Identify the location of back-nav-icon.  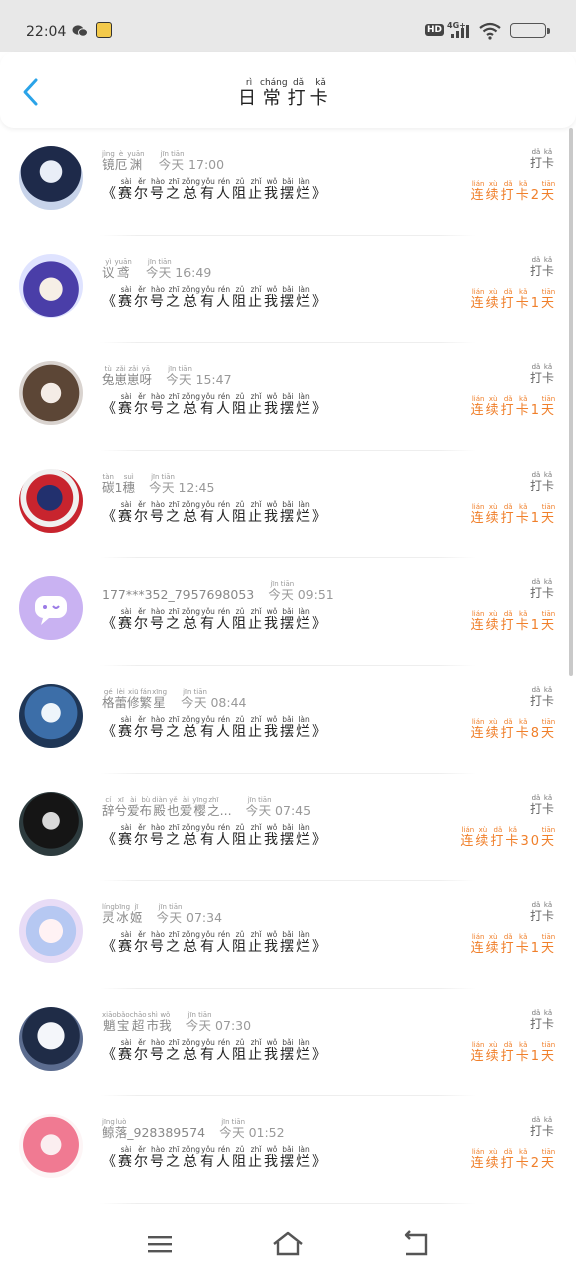
(416, 1244).